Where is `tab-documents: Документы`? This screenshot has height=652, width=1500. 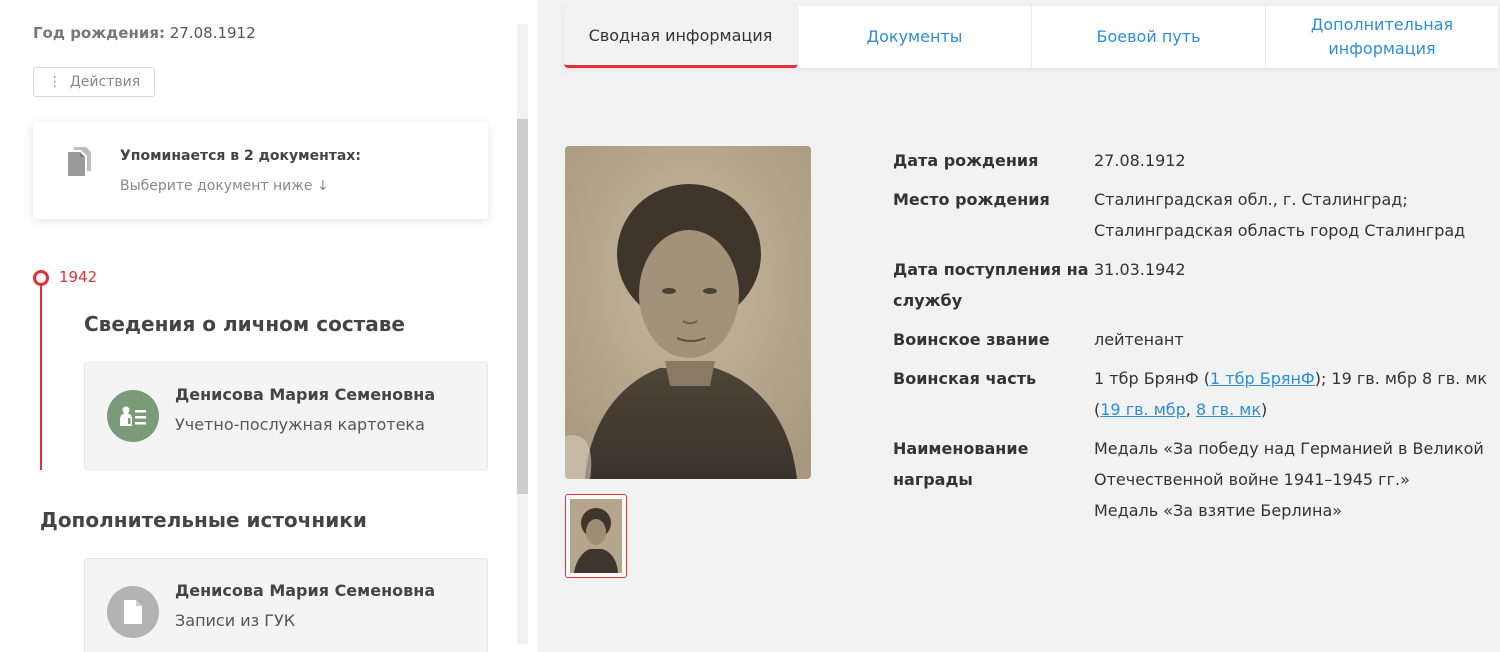 tab-documents: Документы is located at coordinates (915, 37).